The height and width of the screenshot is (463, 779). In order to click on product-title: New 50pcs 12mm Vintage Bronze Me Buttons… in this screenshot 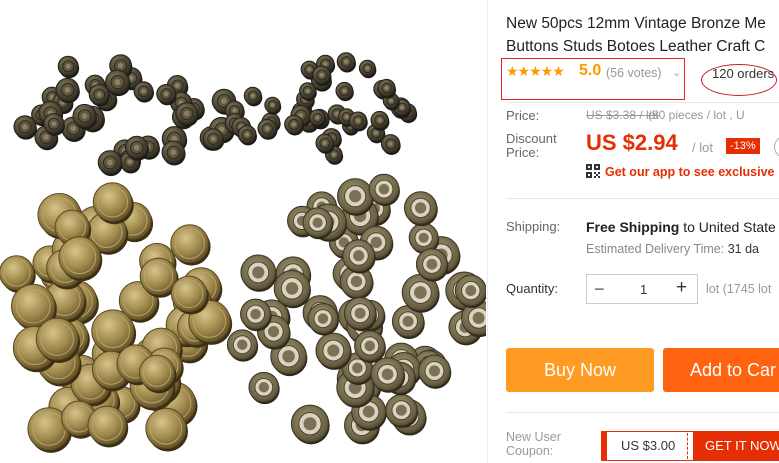, I will do `click(642, 35)`.